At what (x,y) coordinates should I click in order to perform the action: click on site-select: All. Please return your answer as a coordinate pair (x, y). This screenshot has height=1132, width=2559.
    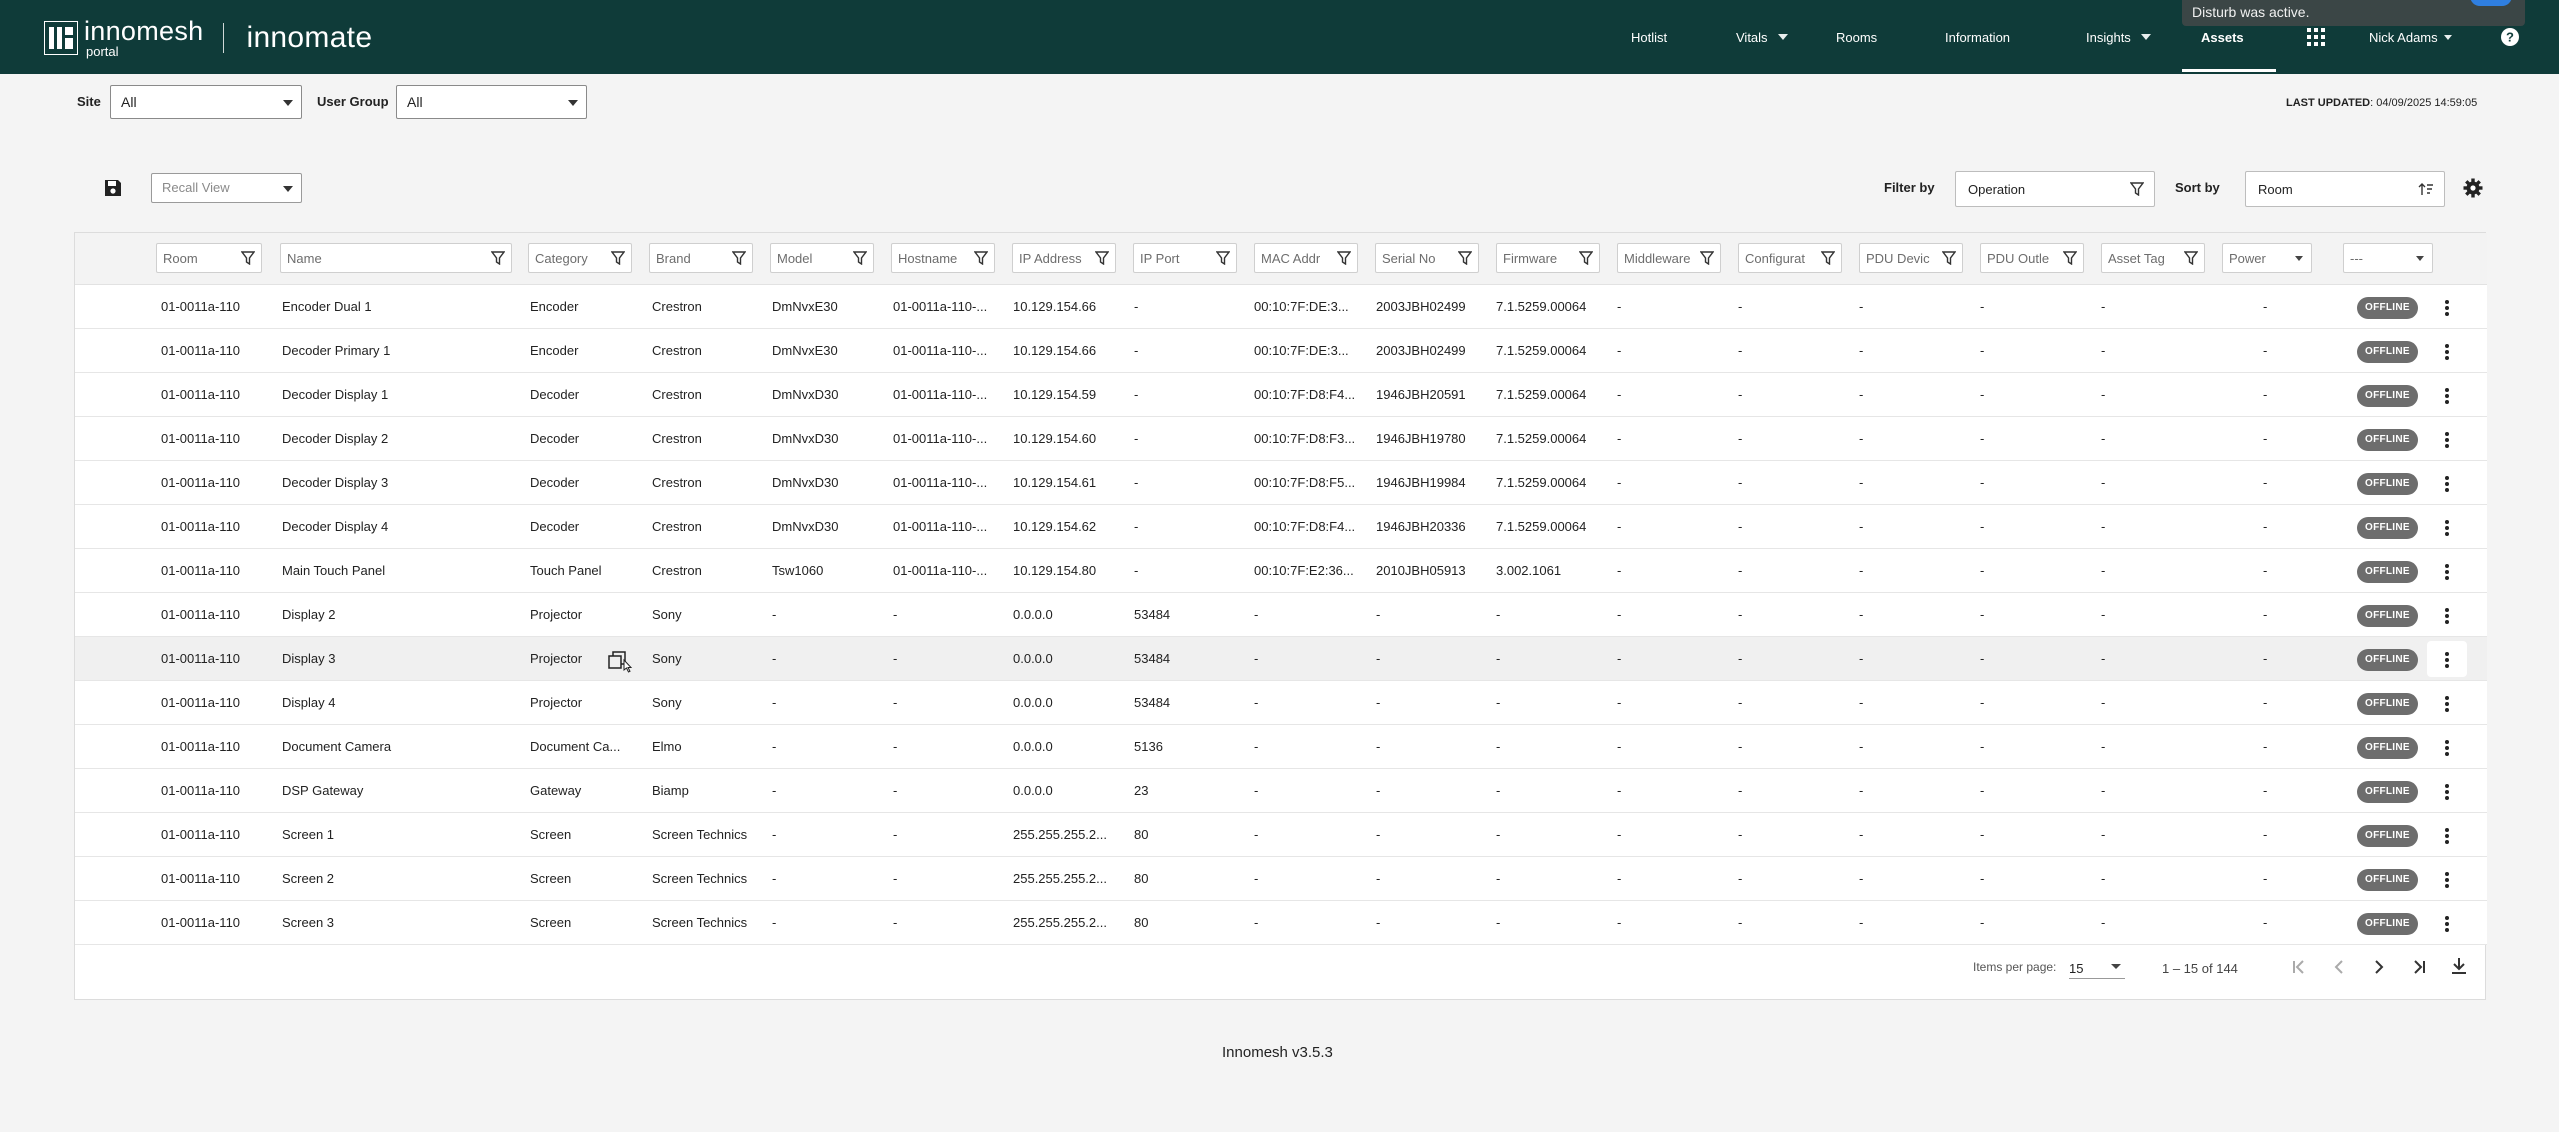
    Looking at the image, I should click on (206, 102).